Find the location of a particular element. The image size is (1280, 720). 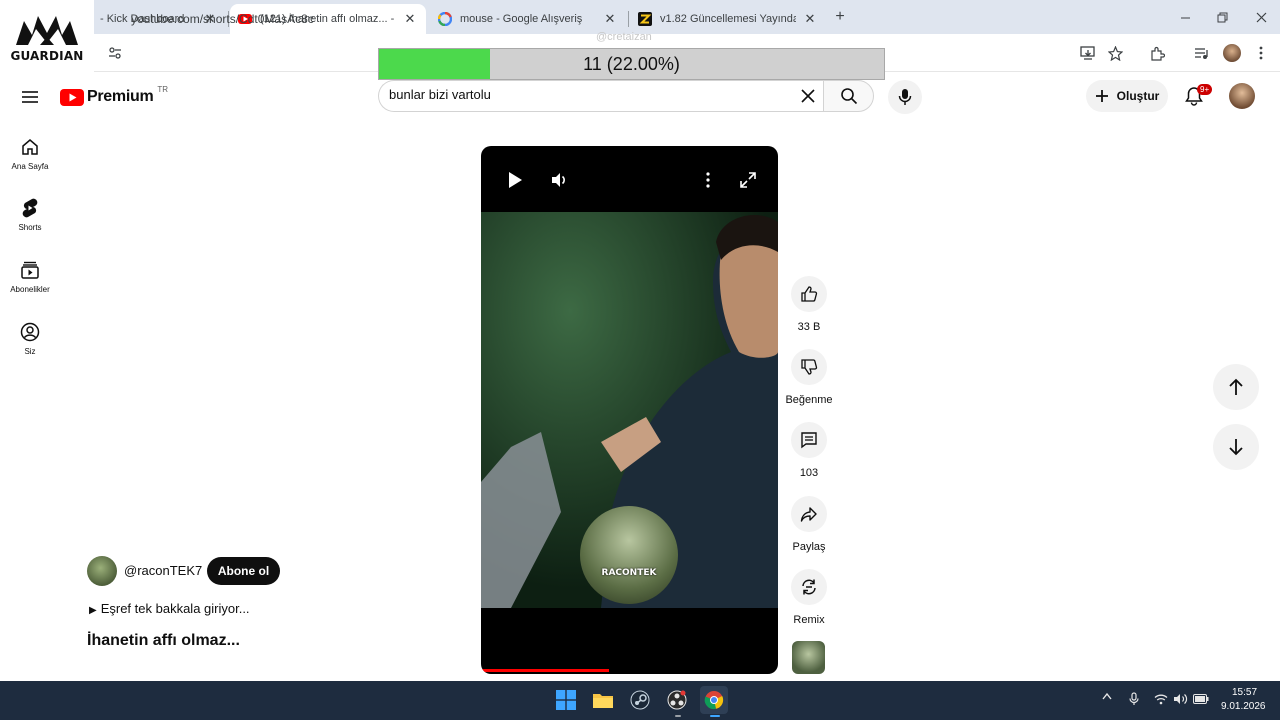

taskbar-chrome is located at coordinates (714, 700).